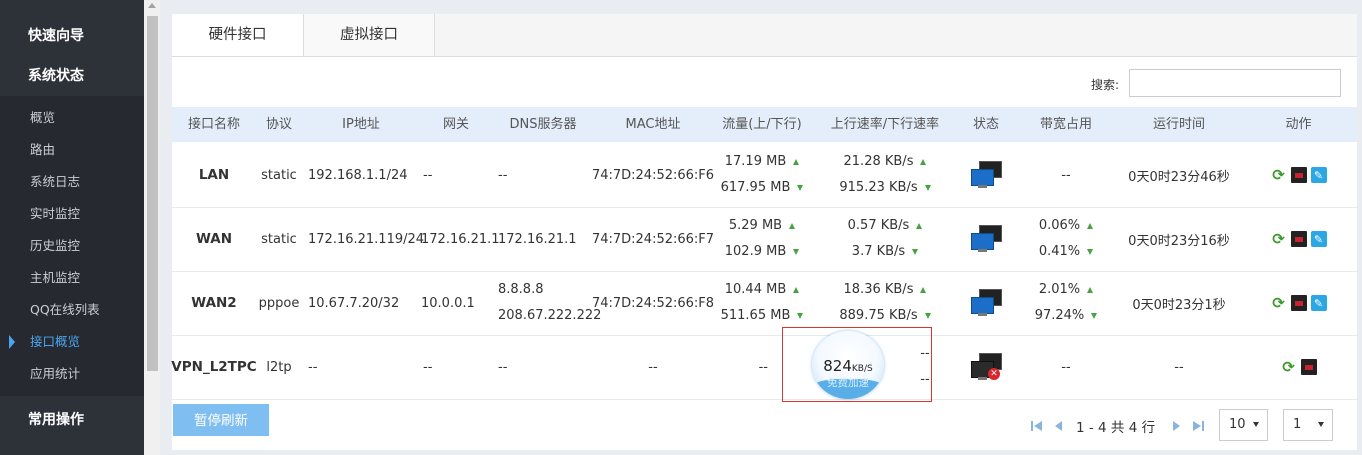 This screenshot has width=1362, height=455. I want to click on network-disconnected-icon: ✕, so click(986, 367).